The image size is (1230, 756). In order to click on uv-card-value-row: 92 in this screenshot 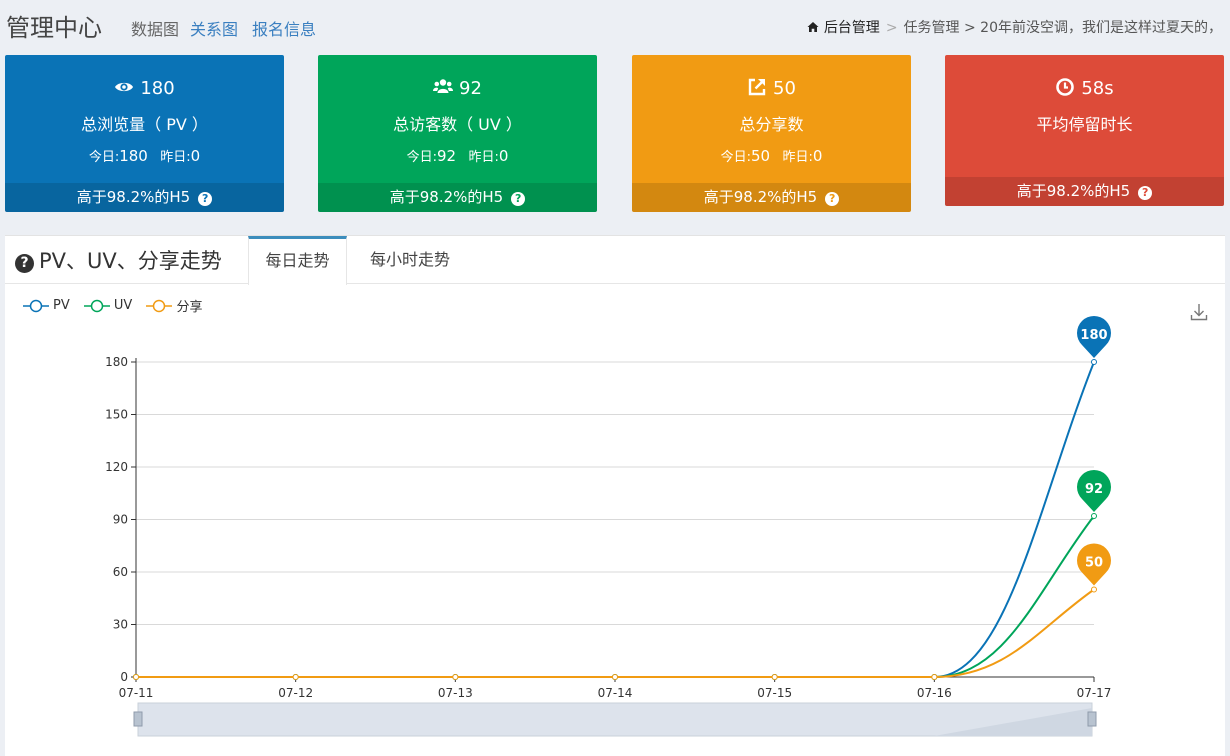, I will do `click(457, 88)`.